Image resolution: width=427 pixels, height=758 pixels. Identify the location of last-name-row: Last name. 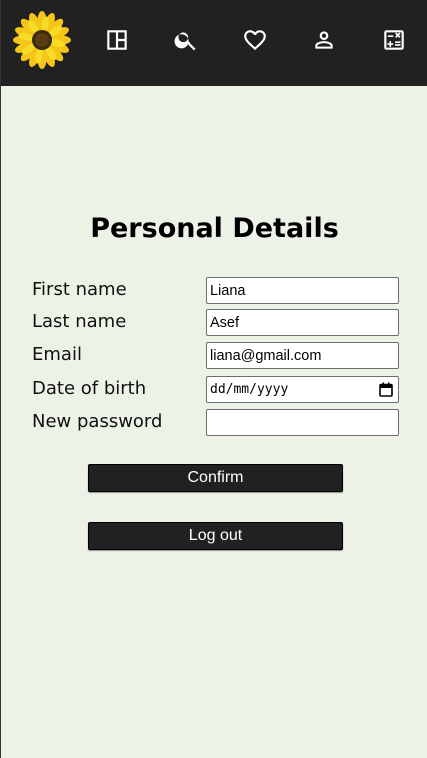
(216, 323).